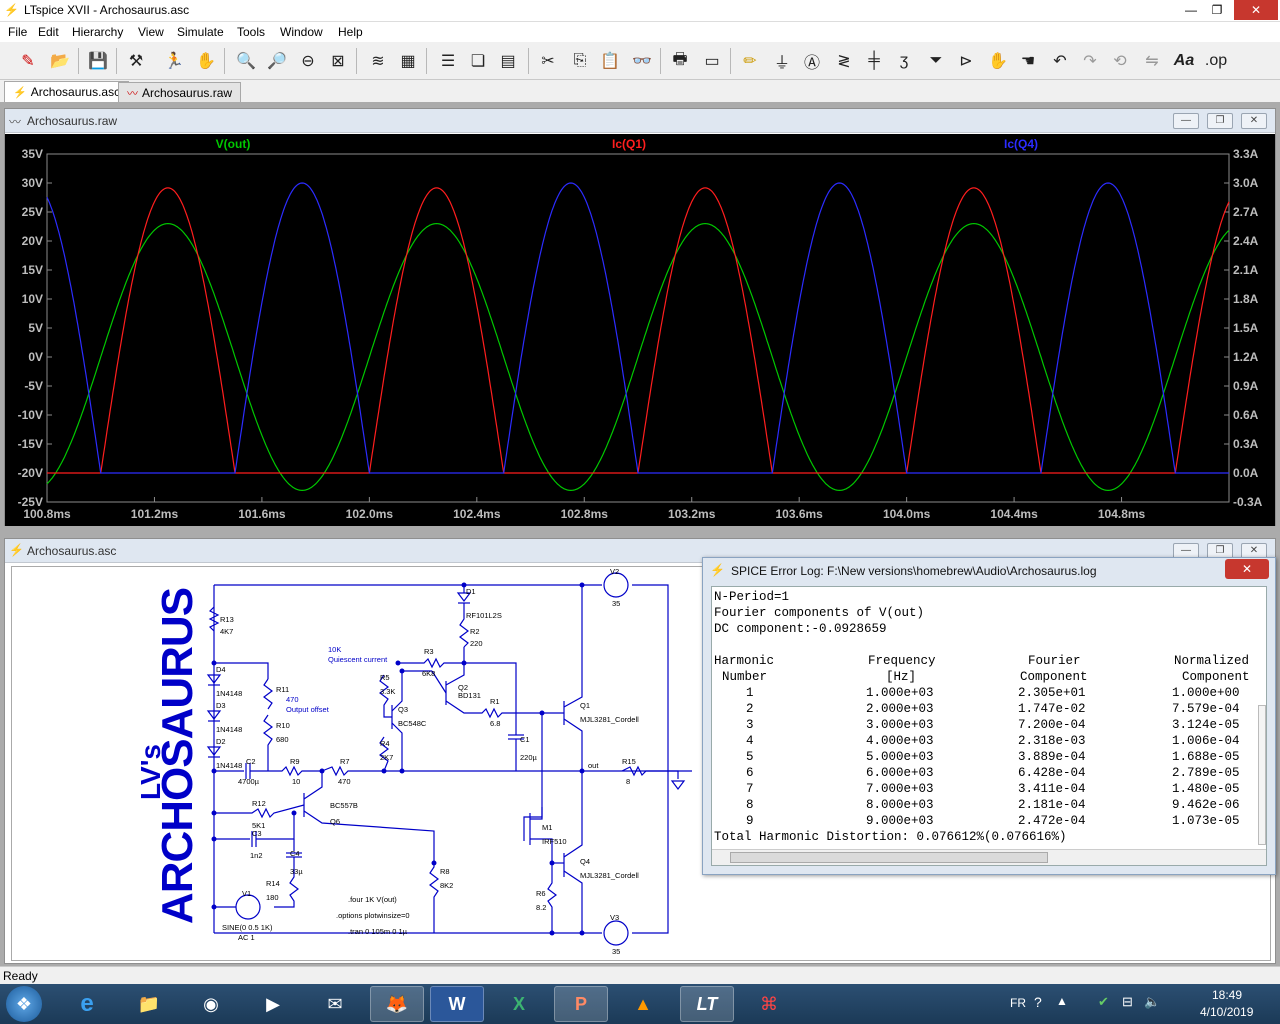 This screenshot has height=1024, width=1280. I want to click on spice-directive-icon: .op, so click(1216, 61).